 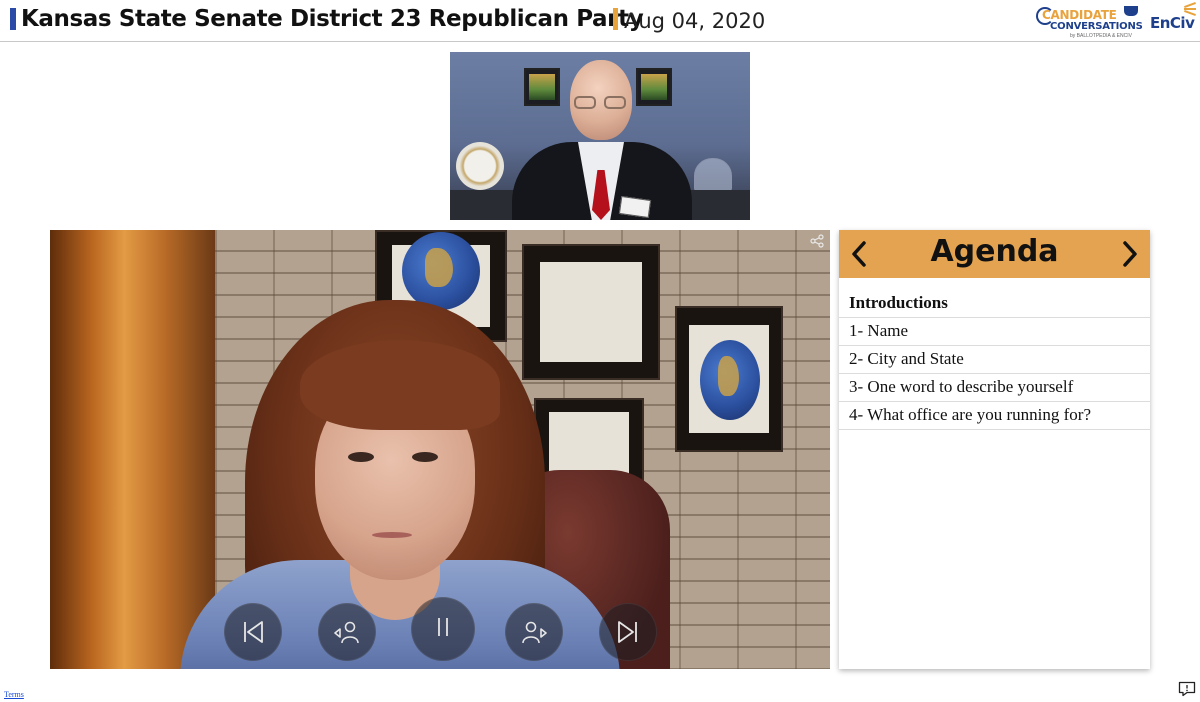 I want to click on decor-plate, so click(x=480, y=166).